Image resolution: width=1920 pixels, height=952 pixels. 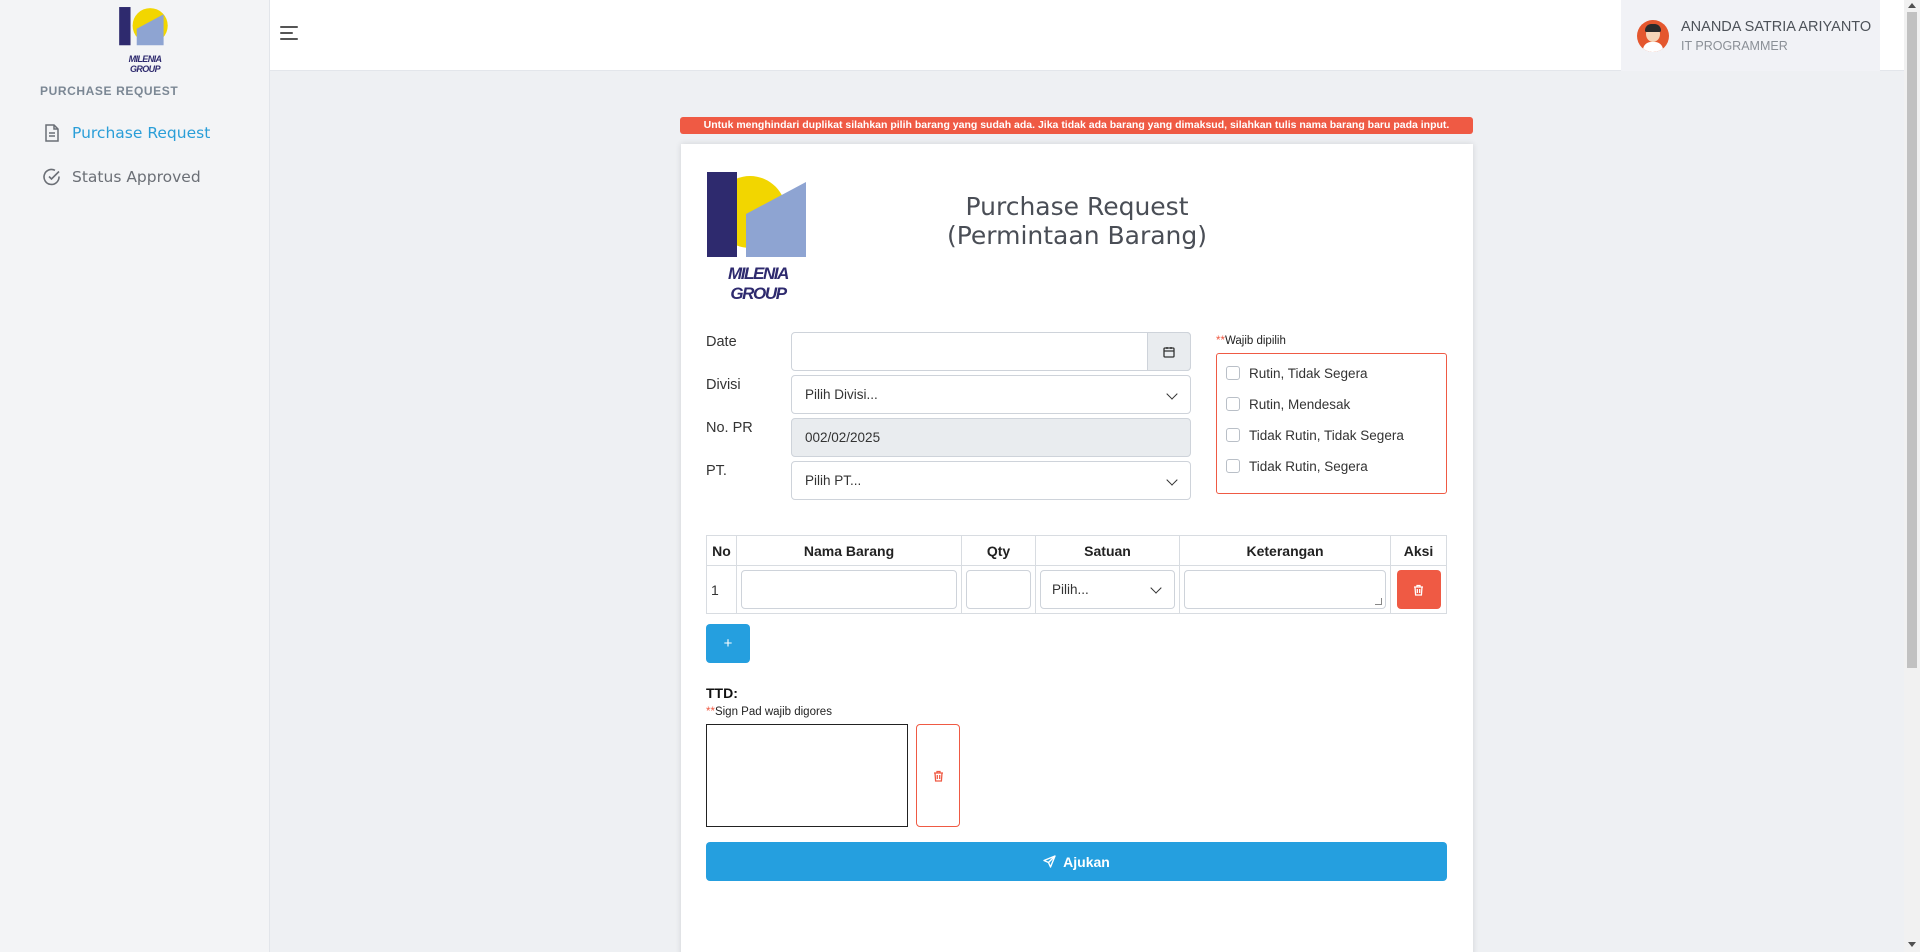 What do you see at coordinates (1750, 35) in the screenshot?
I see `user-menu: ANANDA SATRIA ARIYANTO IT PROGRAMMER` at bounding box center [1750, 35].